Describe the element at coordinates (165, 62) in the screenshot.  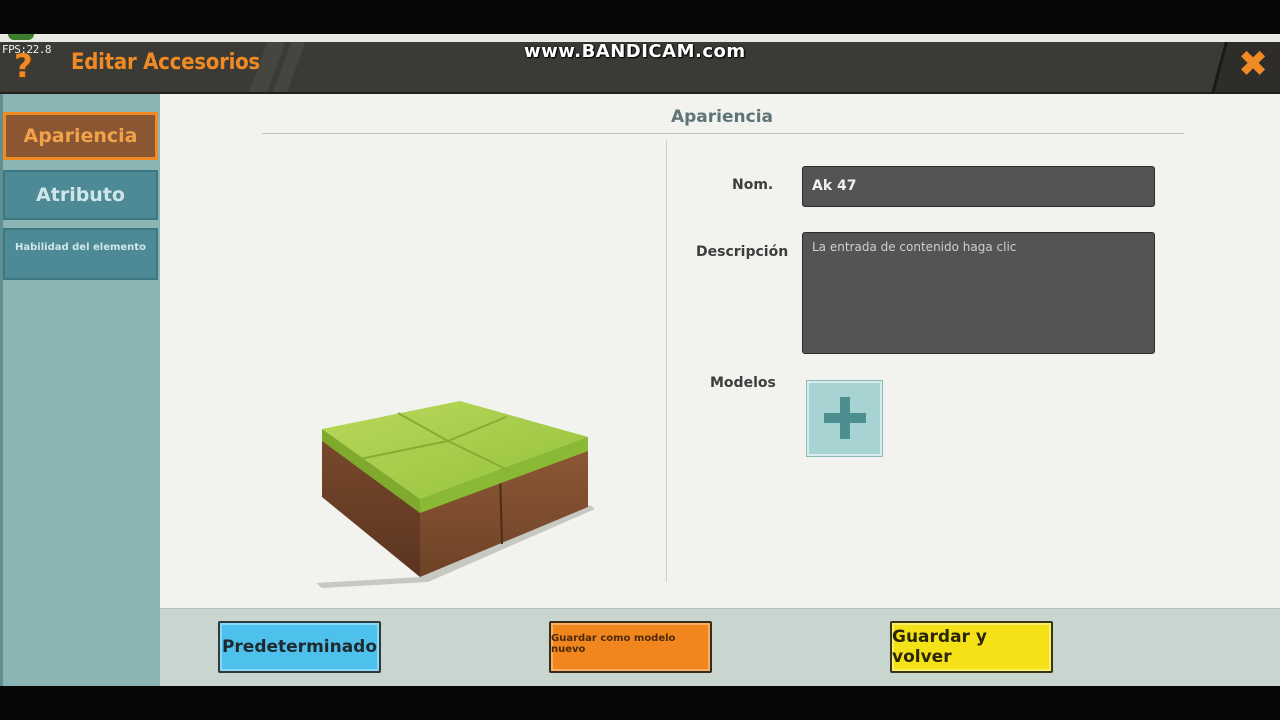
I see `page-title: Editar Accesorios` at that location.